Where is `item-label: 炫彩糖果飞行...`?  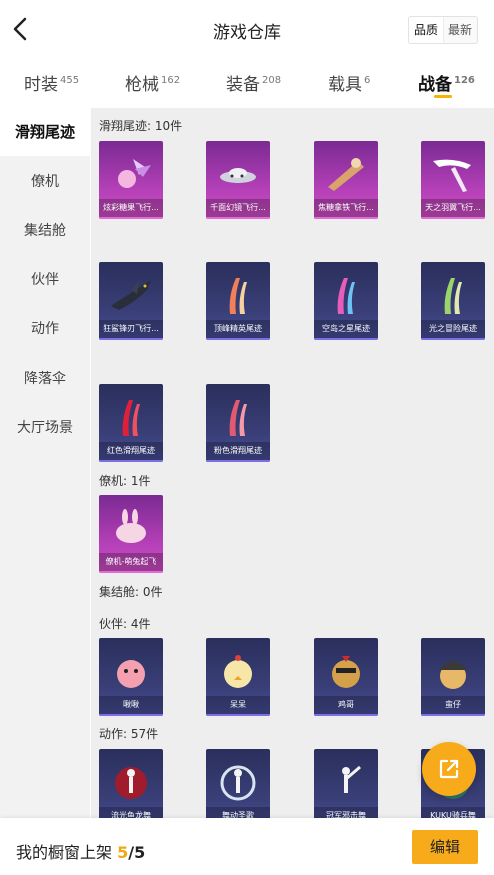 item-label: 炫彩糖果飞行... is located at coordinates (131, 209).